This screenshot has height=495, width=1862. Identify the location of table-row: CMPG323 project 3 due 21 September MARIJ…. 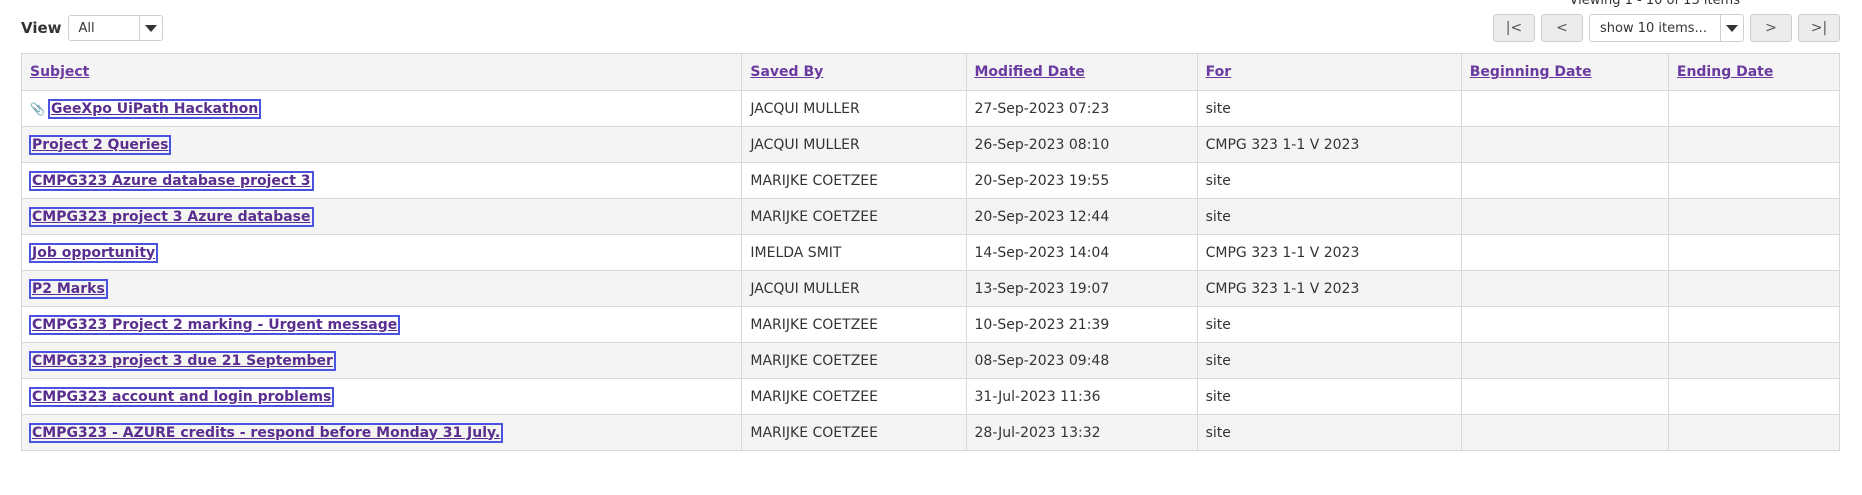
(930, 360).